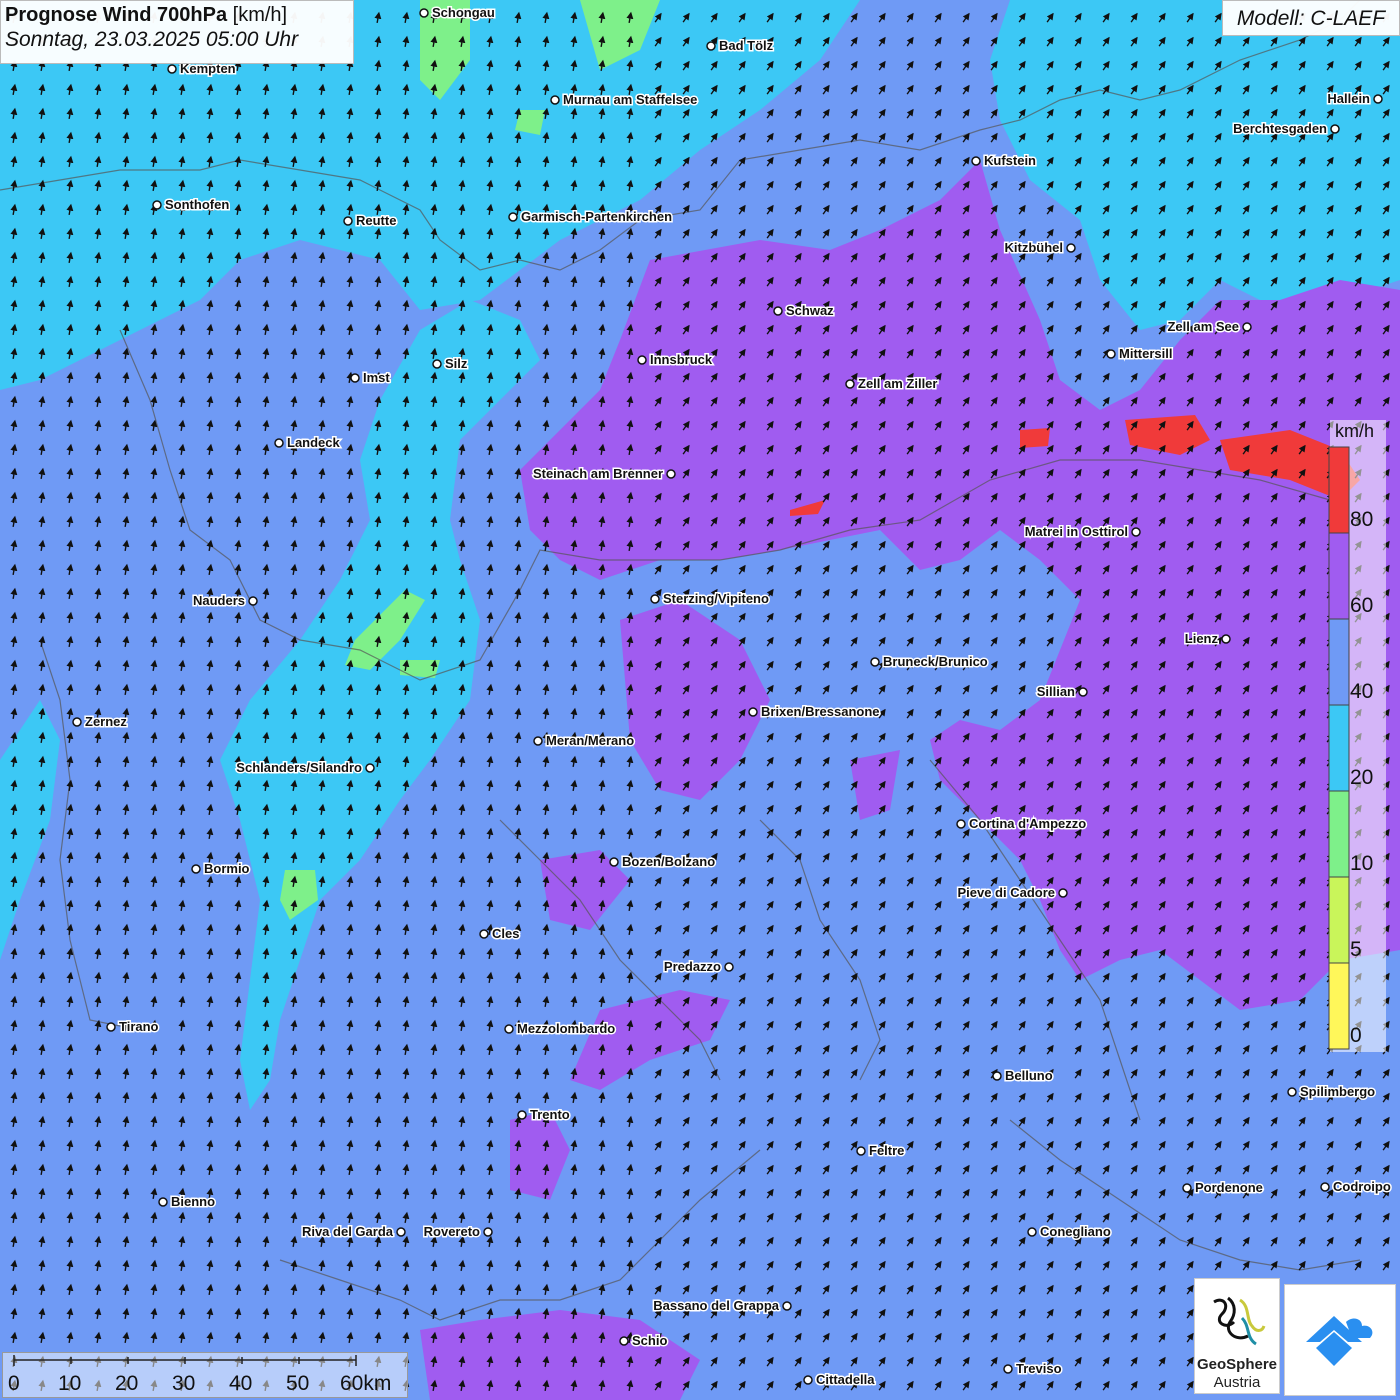 The image size is (1400, 1400). Describe the element at coordinates (681, 359) in the screenshot. I see `city-label: Innsbruck` at that location.